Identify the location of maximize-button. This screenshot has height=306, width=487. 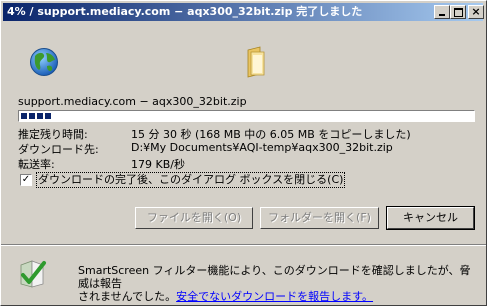
(458, 12).